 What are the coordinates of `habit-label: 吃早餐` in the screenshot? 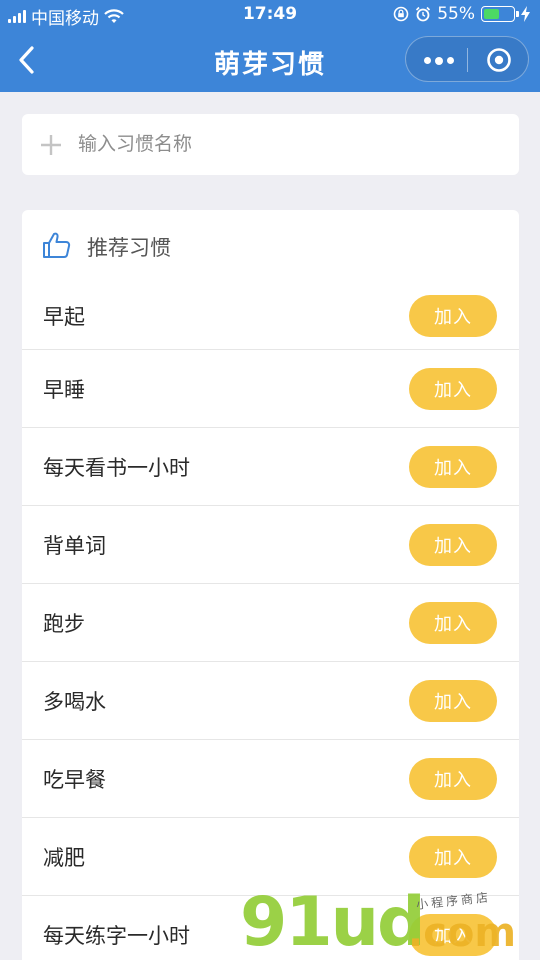 It's located at (74, 779).